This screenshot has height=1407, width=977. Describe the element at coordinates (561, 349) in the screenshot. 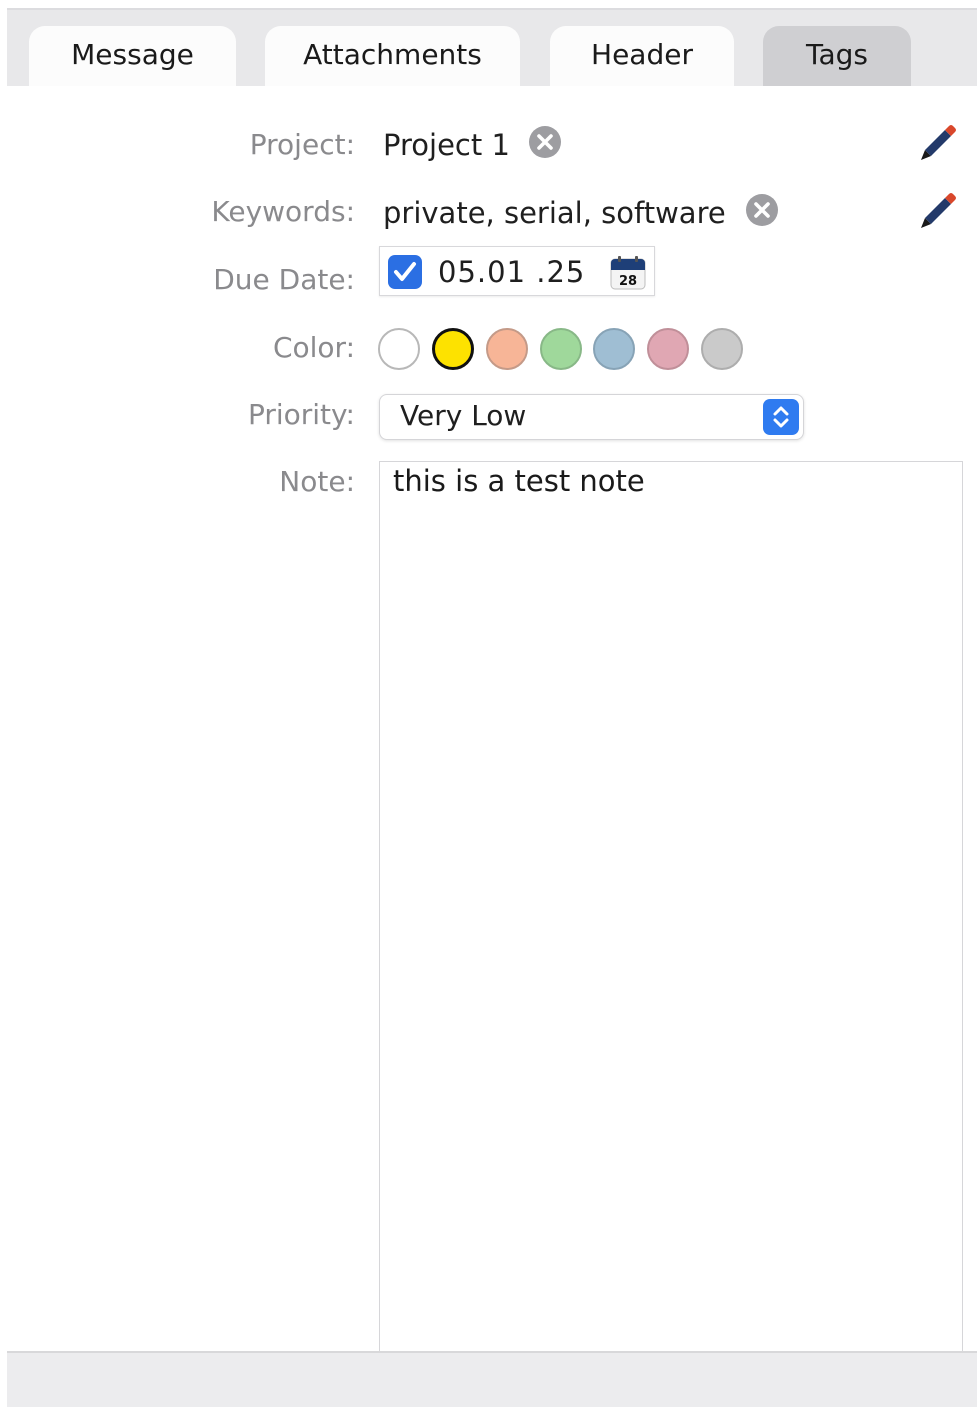

I see `color-swatch-green` at that location.